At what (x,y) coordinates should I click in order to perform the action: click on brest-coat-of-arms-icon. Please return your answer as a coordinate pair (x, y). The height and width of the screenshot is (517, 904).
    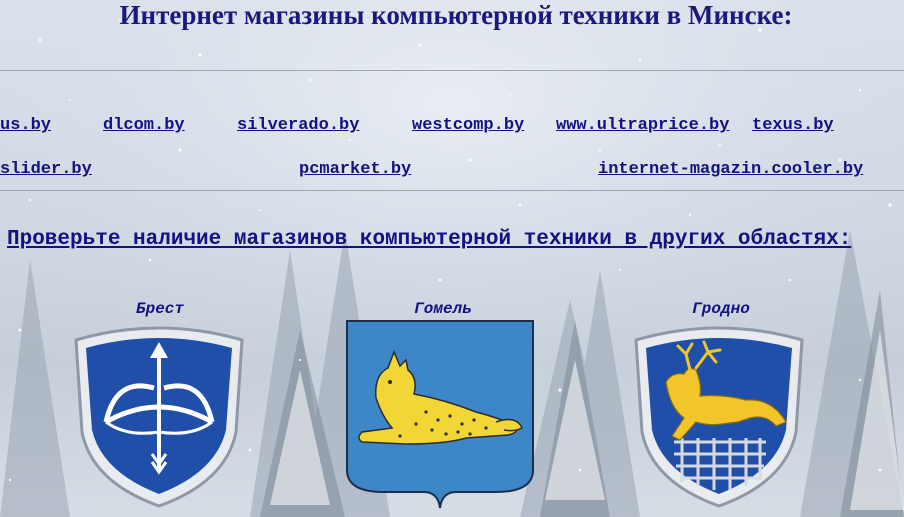
    Looking at the image, I should click on (159, 415).